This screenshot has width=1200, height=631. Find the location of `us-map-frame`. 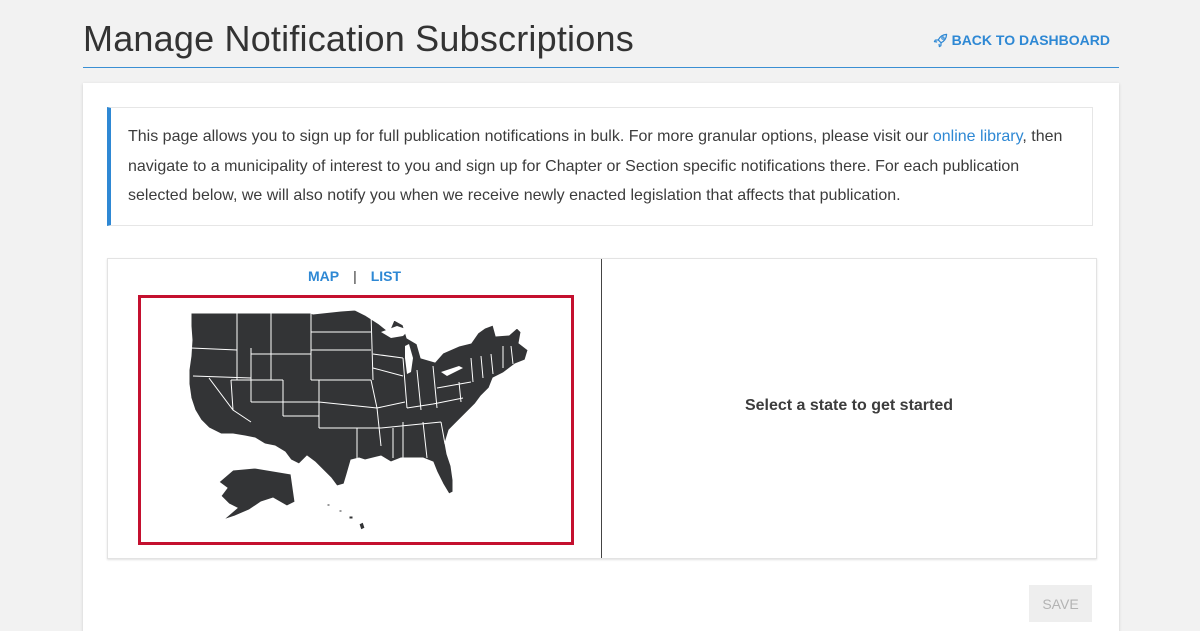

us-map-frame is located at coordinates (356, 420).